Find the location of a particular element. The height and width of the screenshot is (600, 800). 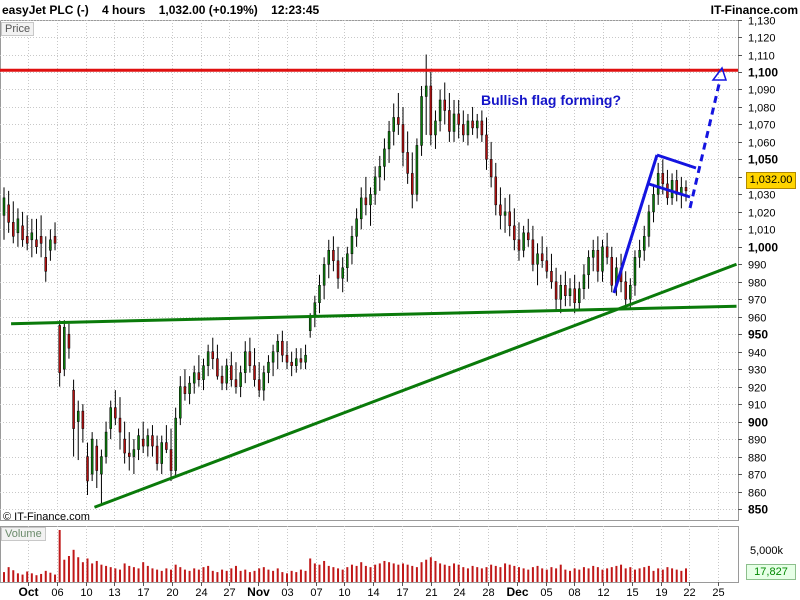

x-tick-label: 22 is located at coordinates (689, 593).